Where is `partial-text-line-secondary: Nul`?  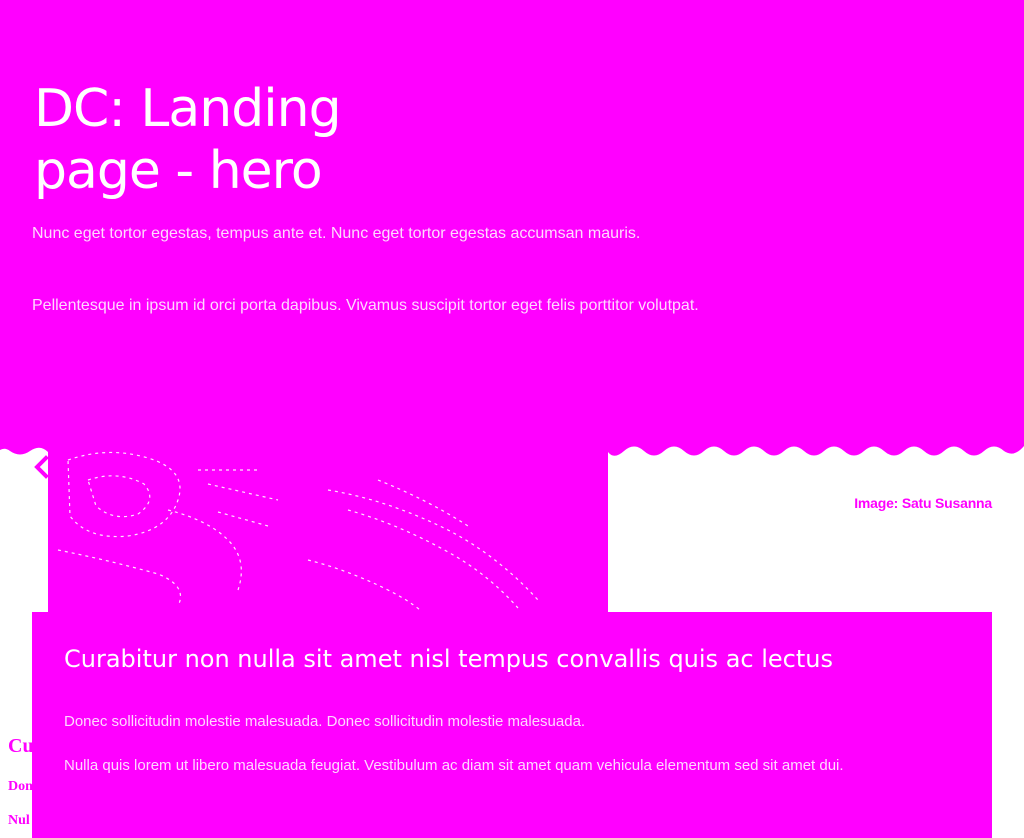 partial-text-line-secondary: Nul is located at coordinates (19, 820).